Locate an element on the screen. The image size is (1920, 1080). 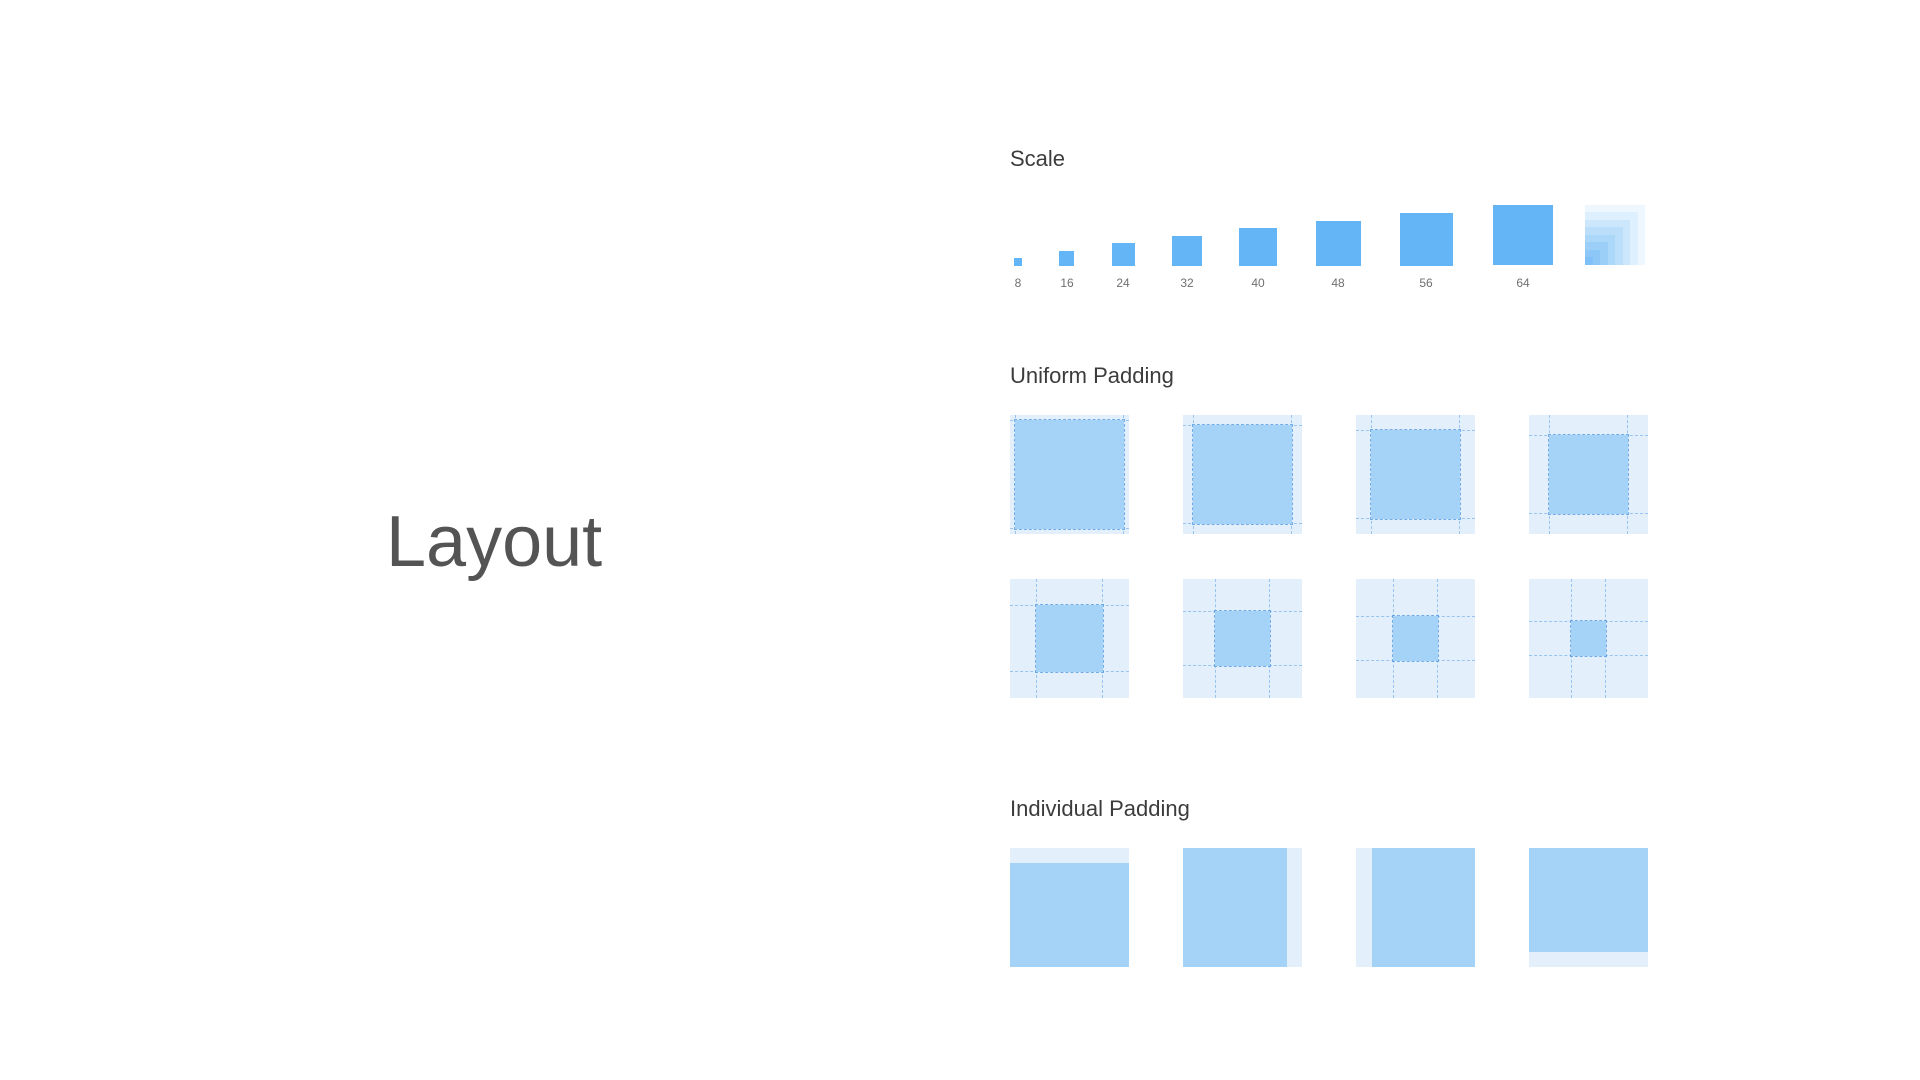
page-title: Layout is located at coordinates (494, 542).